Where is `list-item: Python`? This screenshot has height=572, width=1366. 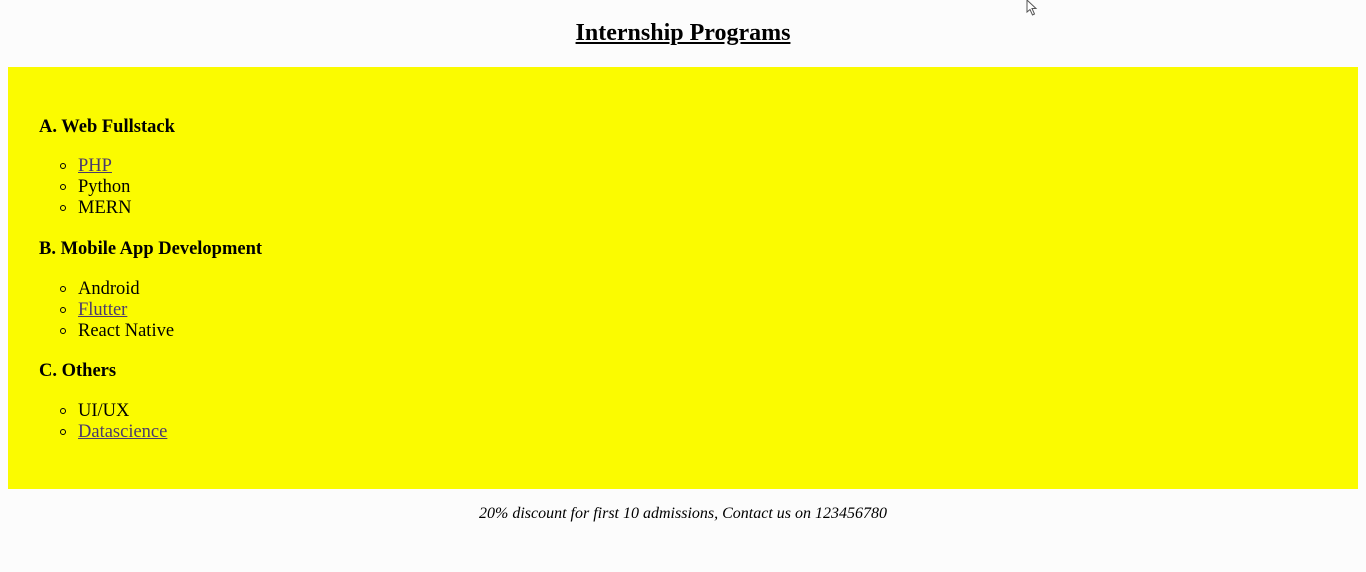
list-item: Python is located at coordinates (89, 187).